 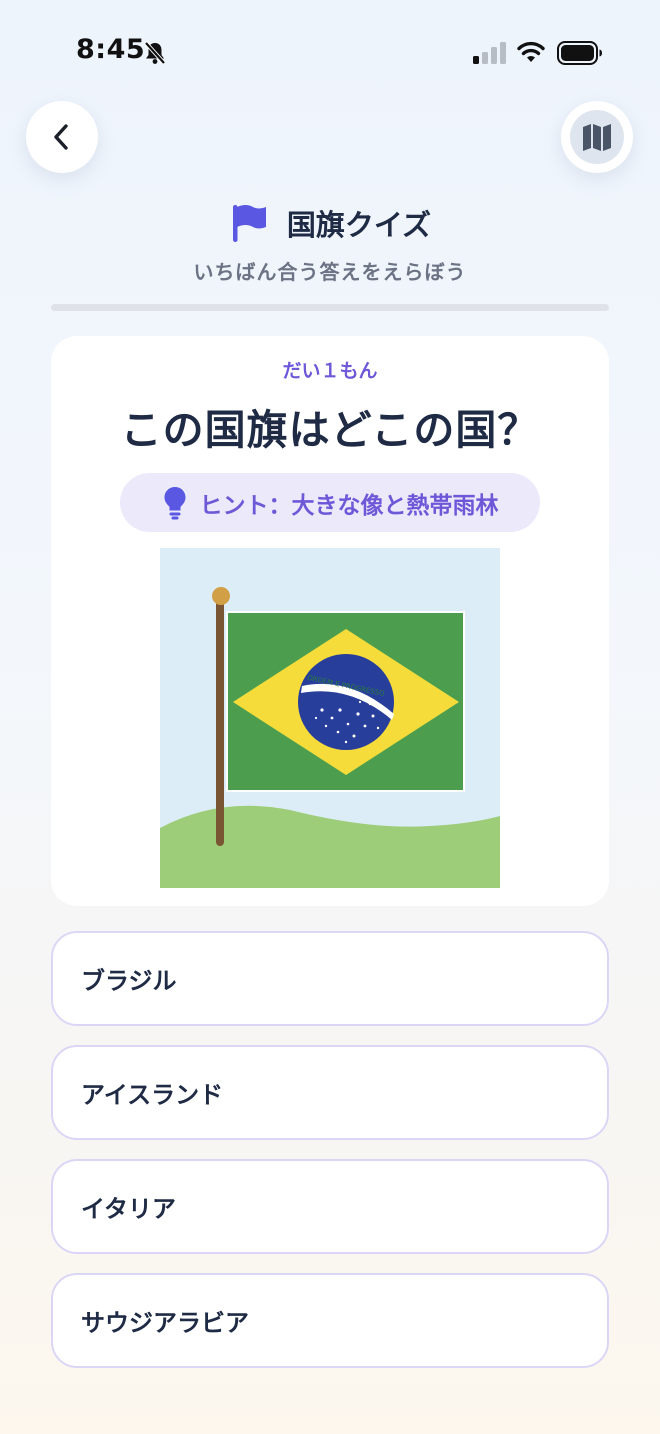 I want to click on option-label: ブラジル, so click(x=129, y=981).